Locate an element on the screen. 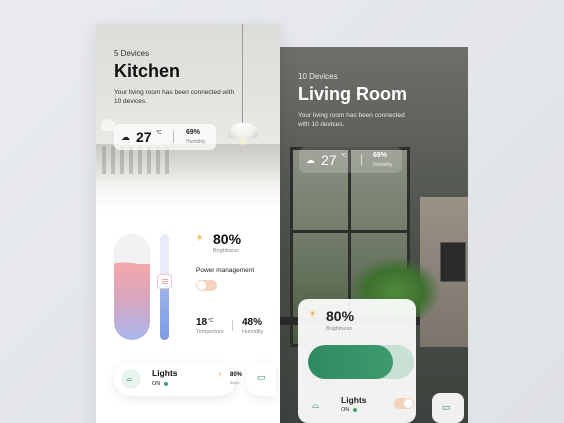 The image size is (564, 423). pendant-lamp-small is located at coordinates (108, 125).